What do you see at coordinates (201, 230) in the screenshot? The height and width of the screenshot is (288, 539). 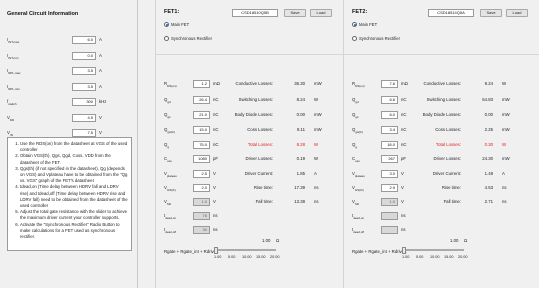 I see `fet-param-input: 30` at bounding box center [201, 230].